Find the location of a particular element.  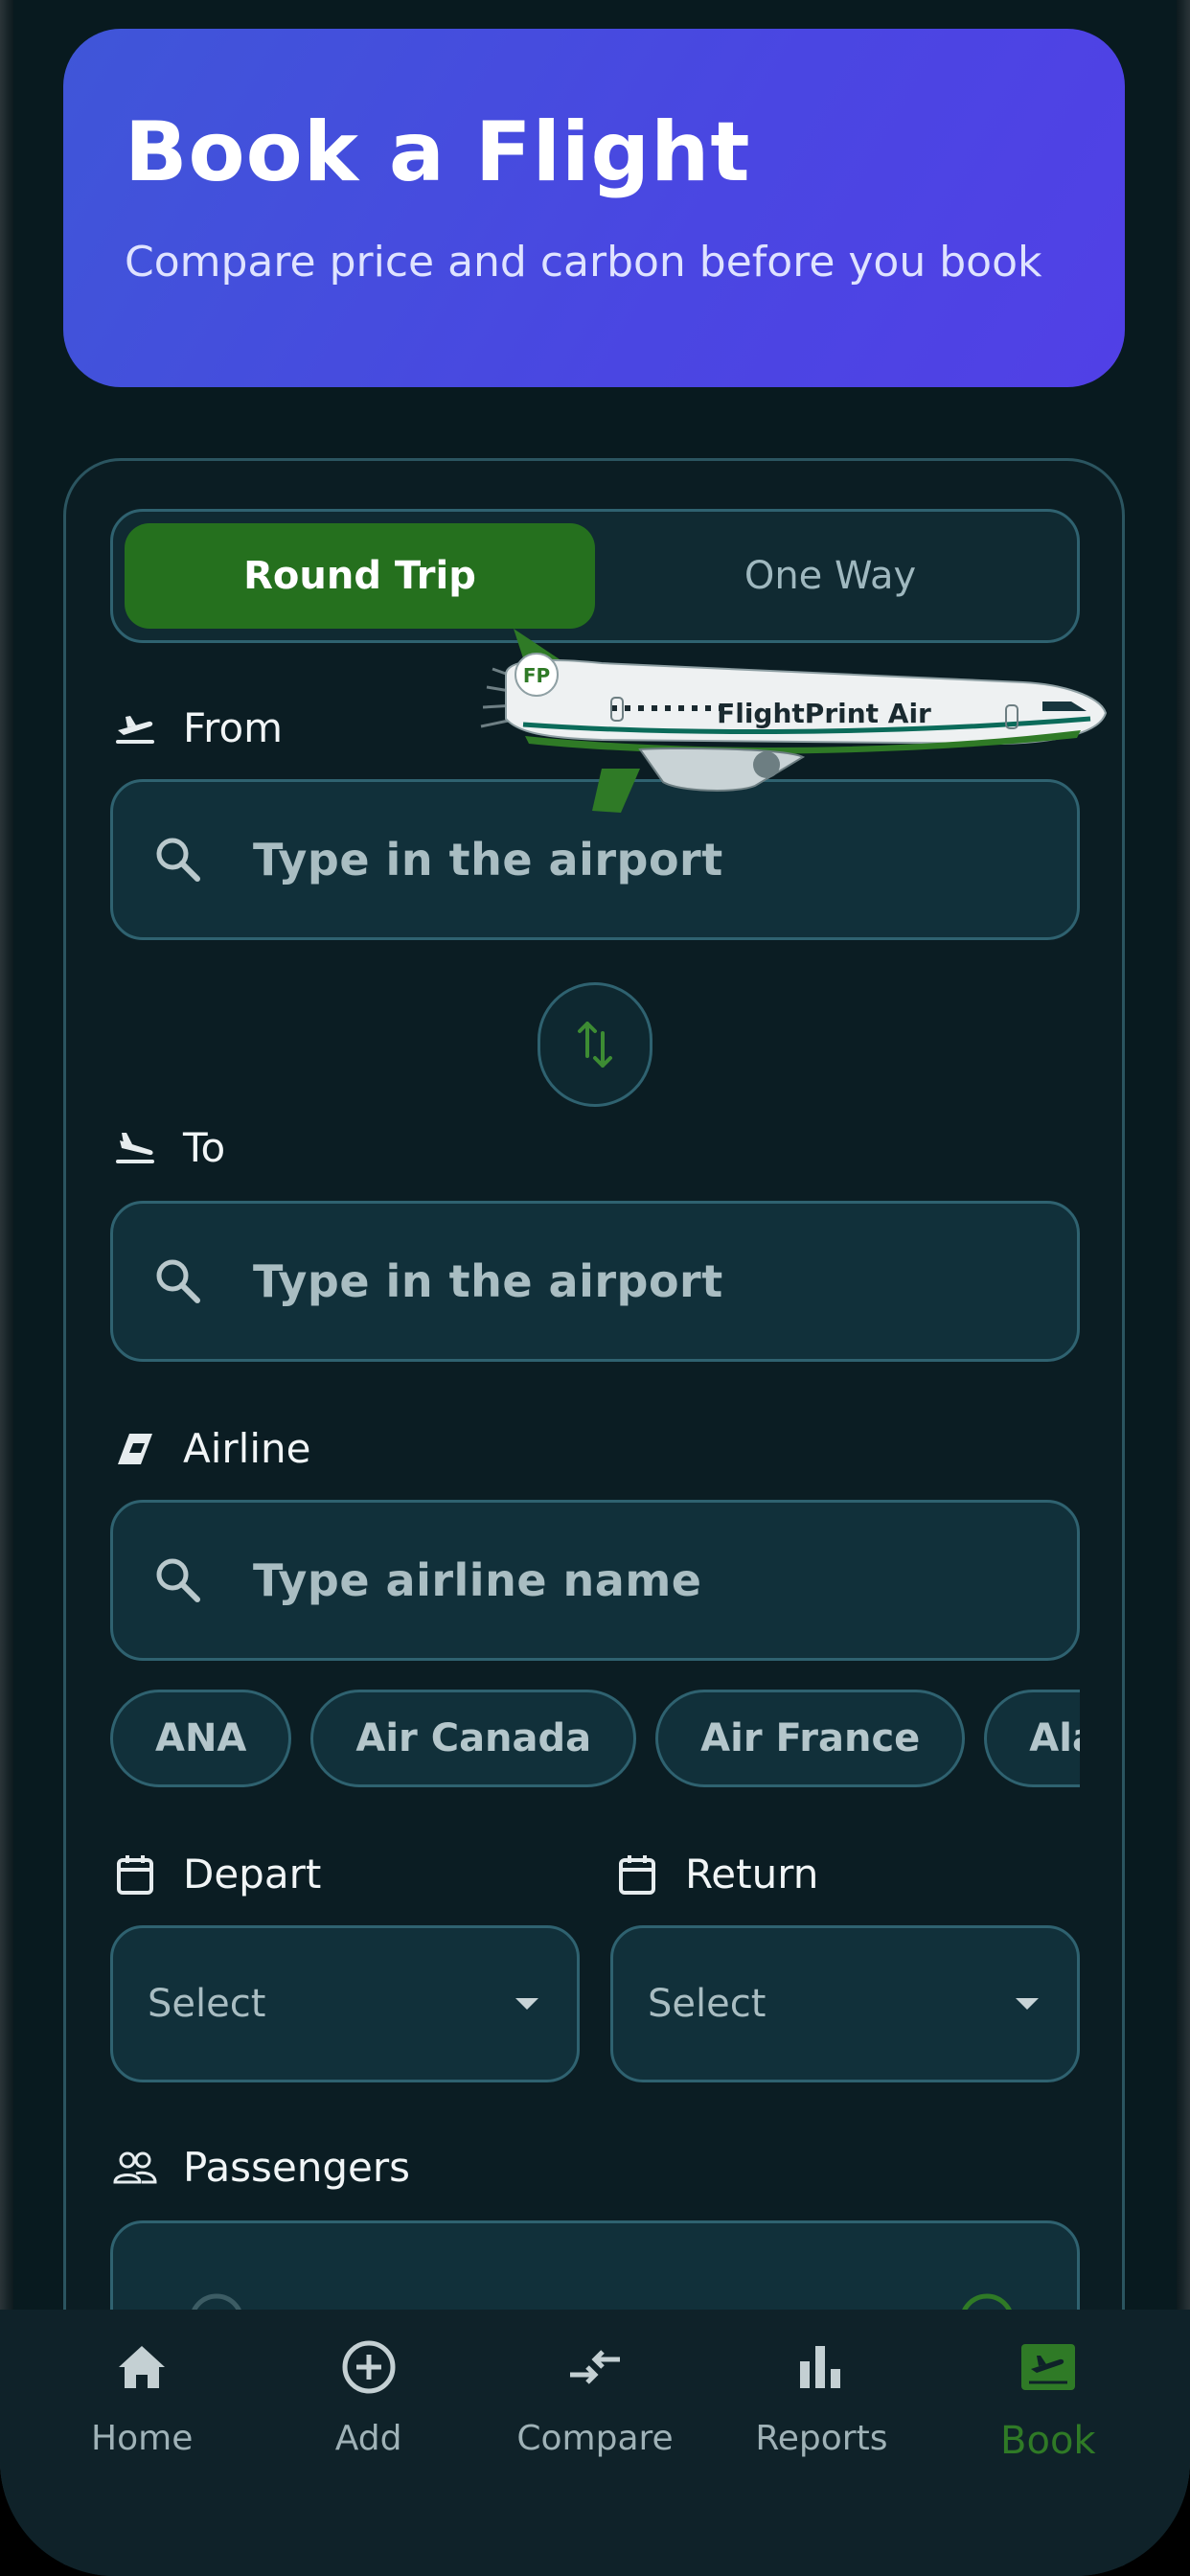

to-airport-input: Type in the airport is located at coordinates (595, 1281).